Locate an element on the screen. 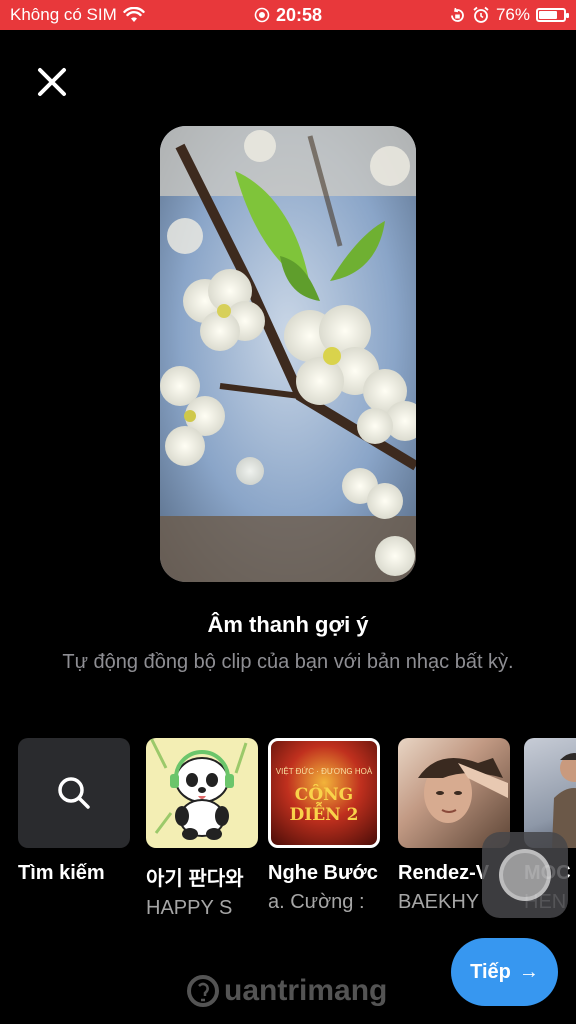 The image size is (576, 1024). album-art-title: CÔNG DIỄN 2 is located at coordinates (324, 805).